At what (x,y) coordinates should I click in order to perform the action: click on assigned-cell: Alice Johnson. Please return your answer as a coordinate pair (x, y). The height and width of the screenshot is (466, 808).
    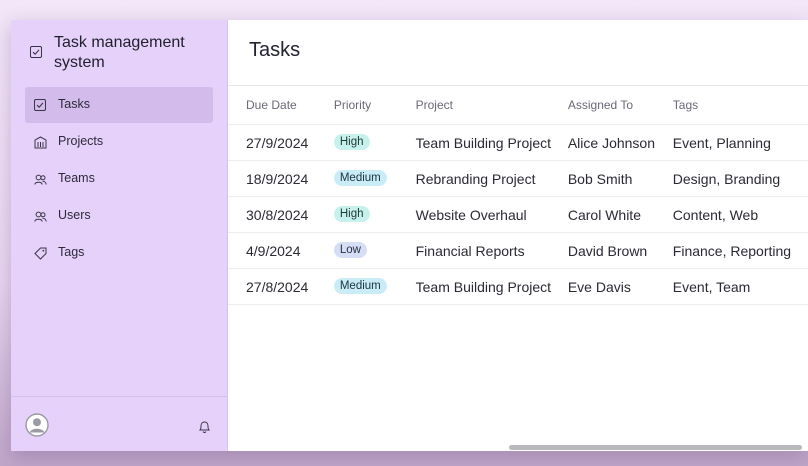
    Looking at the image, I should click on (620, 142).